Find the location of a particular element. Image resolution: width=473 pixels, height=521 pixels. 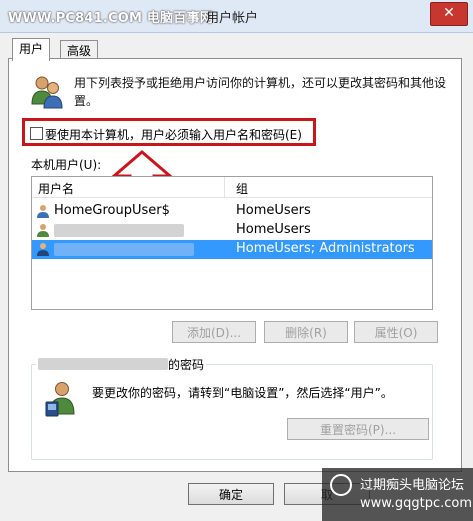

column-group: 组 is located at coordinates (242, 188).